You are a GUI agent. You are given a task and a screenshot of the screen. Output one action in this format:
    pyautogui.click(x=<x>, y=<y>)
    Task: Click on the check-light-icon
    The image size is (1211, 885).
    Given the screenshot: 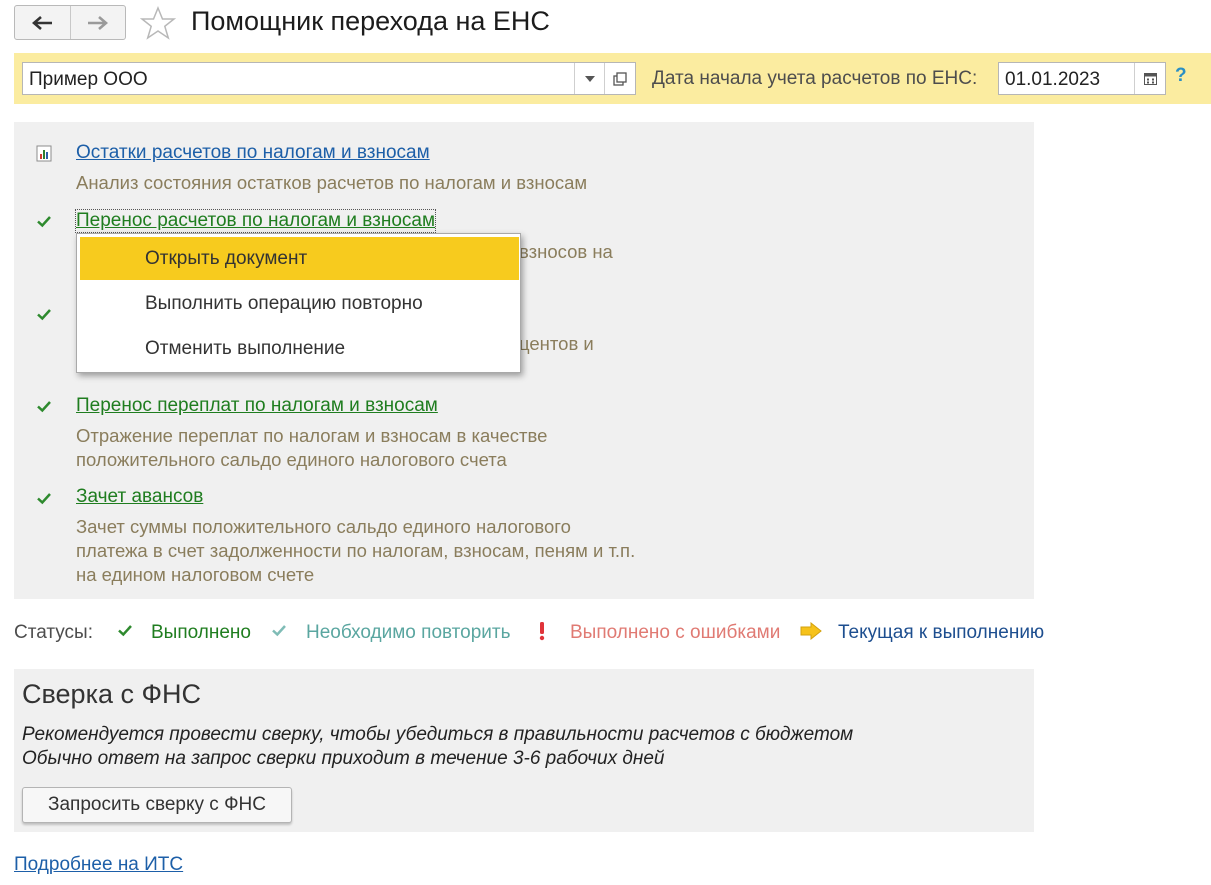 What is the action you would take?
    pyautogui.click(x=279, y=631)
    